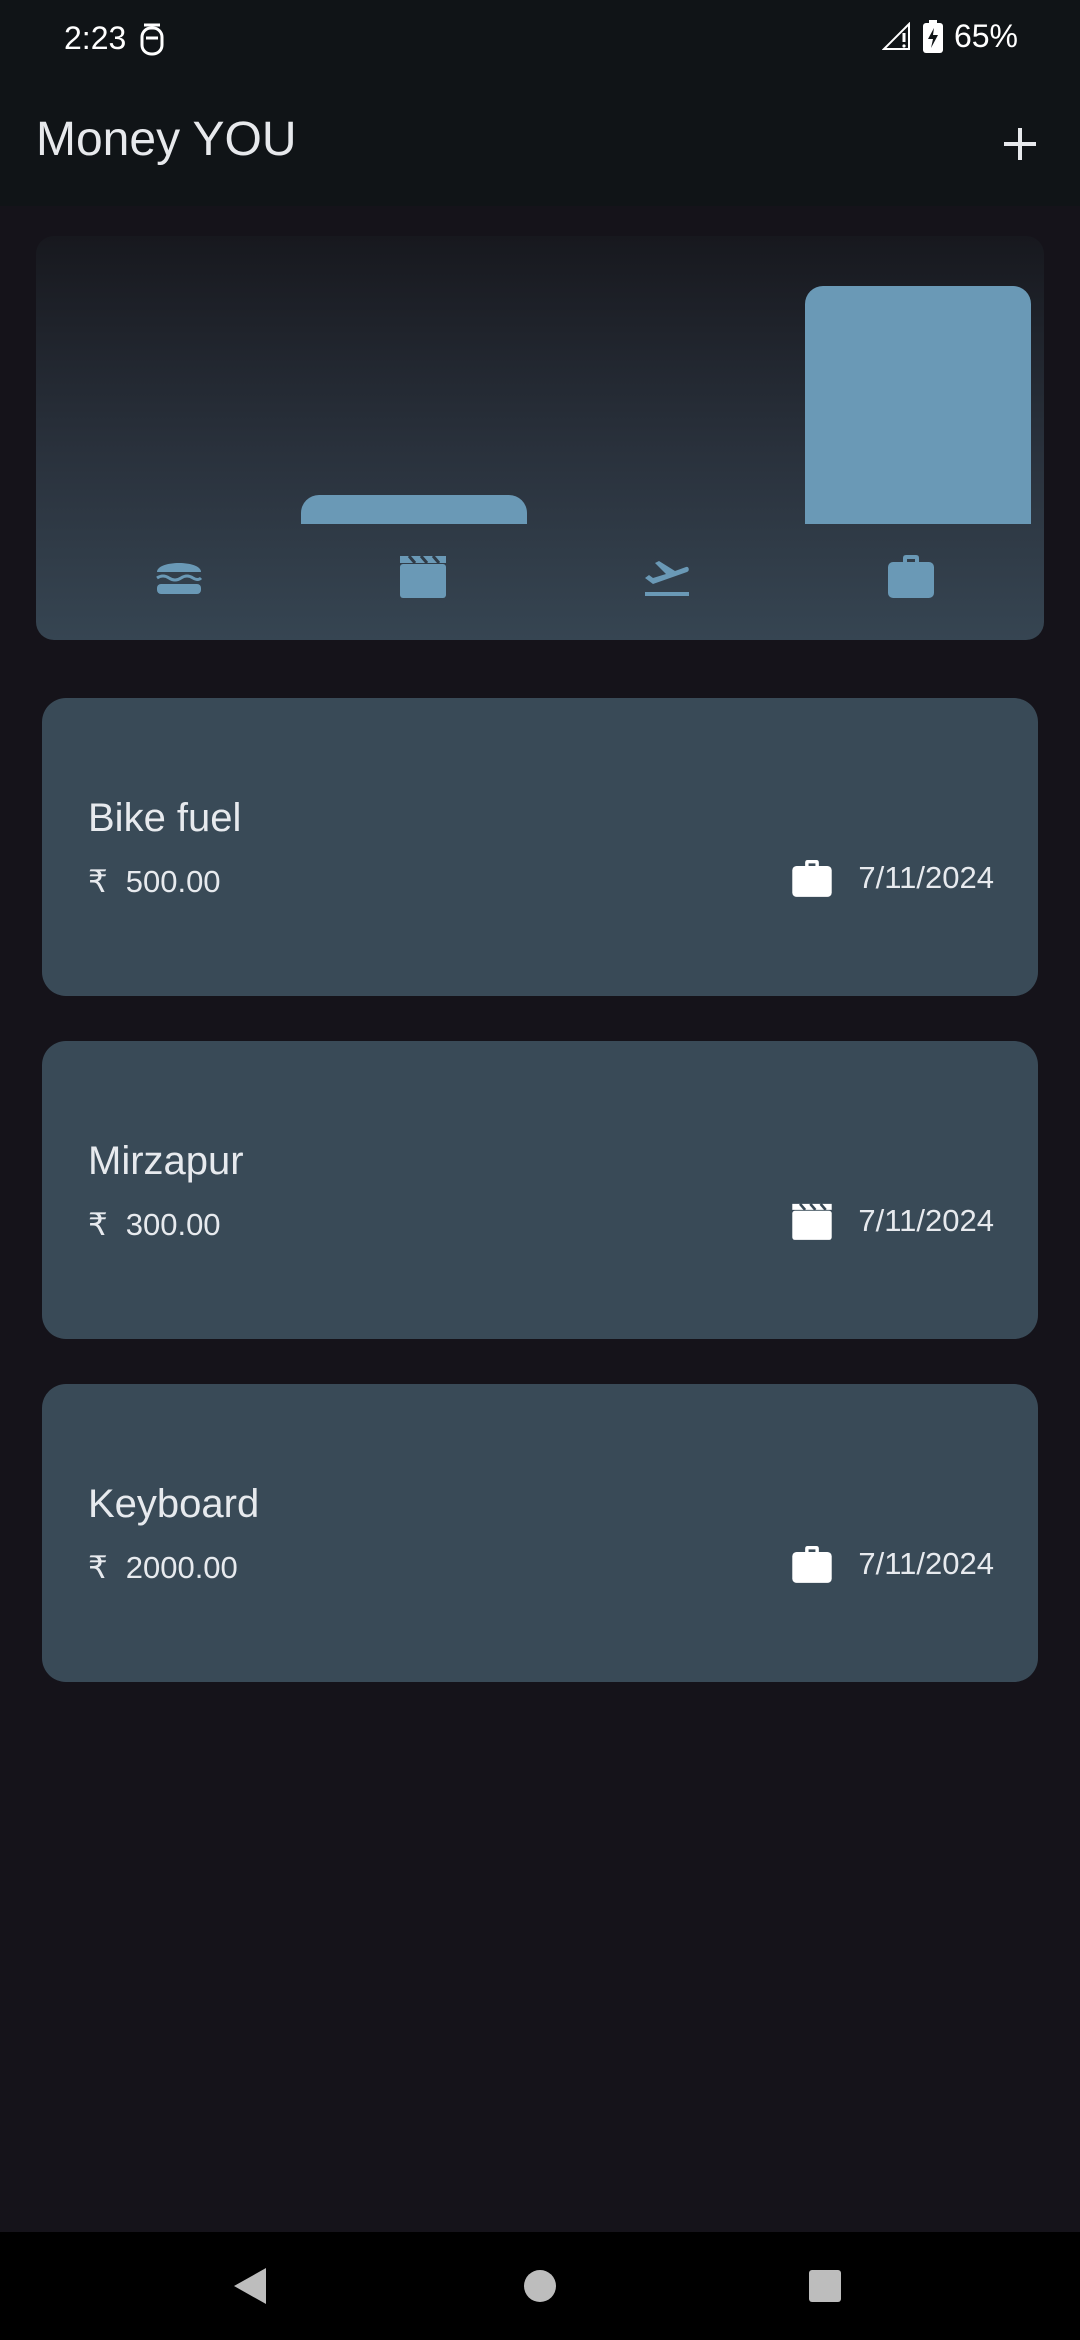 This screenshot has width=1080, height=2340. What do you see at coordinates (932, 36) in the screenshot?
I see `battery-charging-icon` at bounding box center [932, 36].